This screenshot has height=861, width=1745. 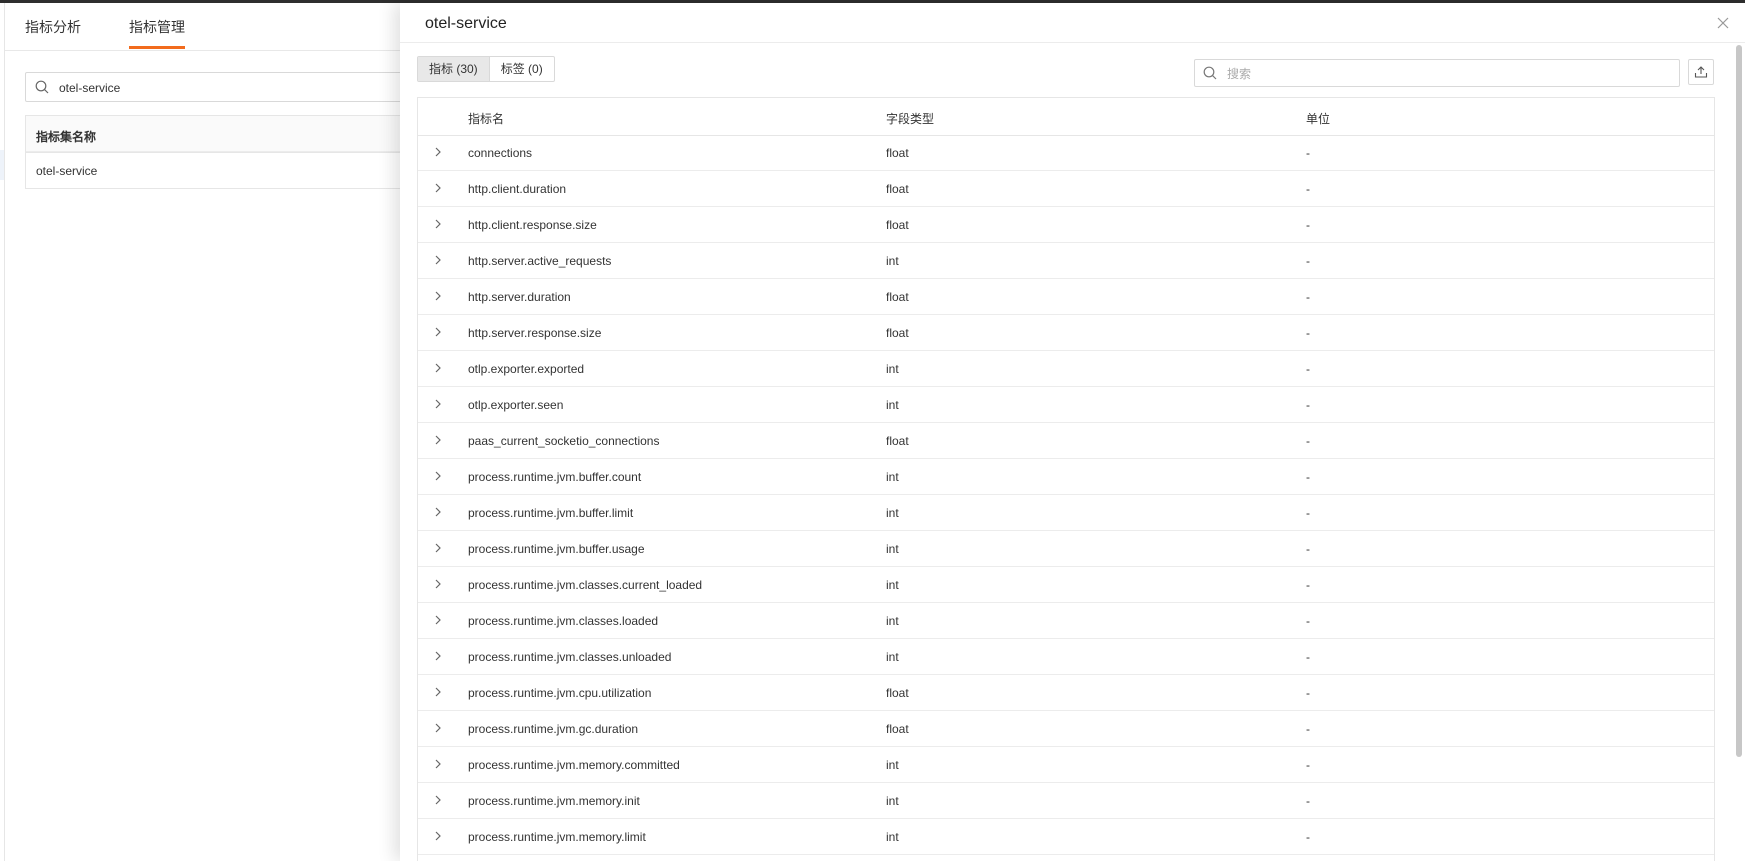 What do you see at coordinates (1066, 117) in the screenshot?
I see `table-header: 指标名 字段类型 单位` at bounding box center [1066, 117].